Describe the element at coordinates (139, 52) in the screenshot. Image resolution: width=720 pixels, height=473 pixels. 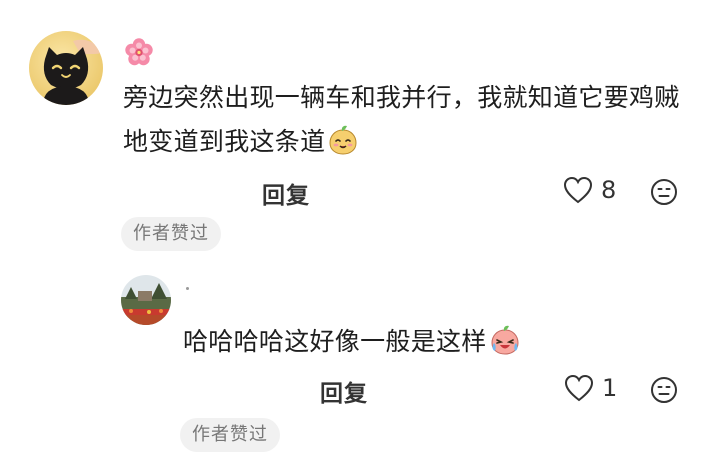
I see `pink-flower-emoji-icon` at that location.